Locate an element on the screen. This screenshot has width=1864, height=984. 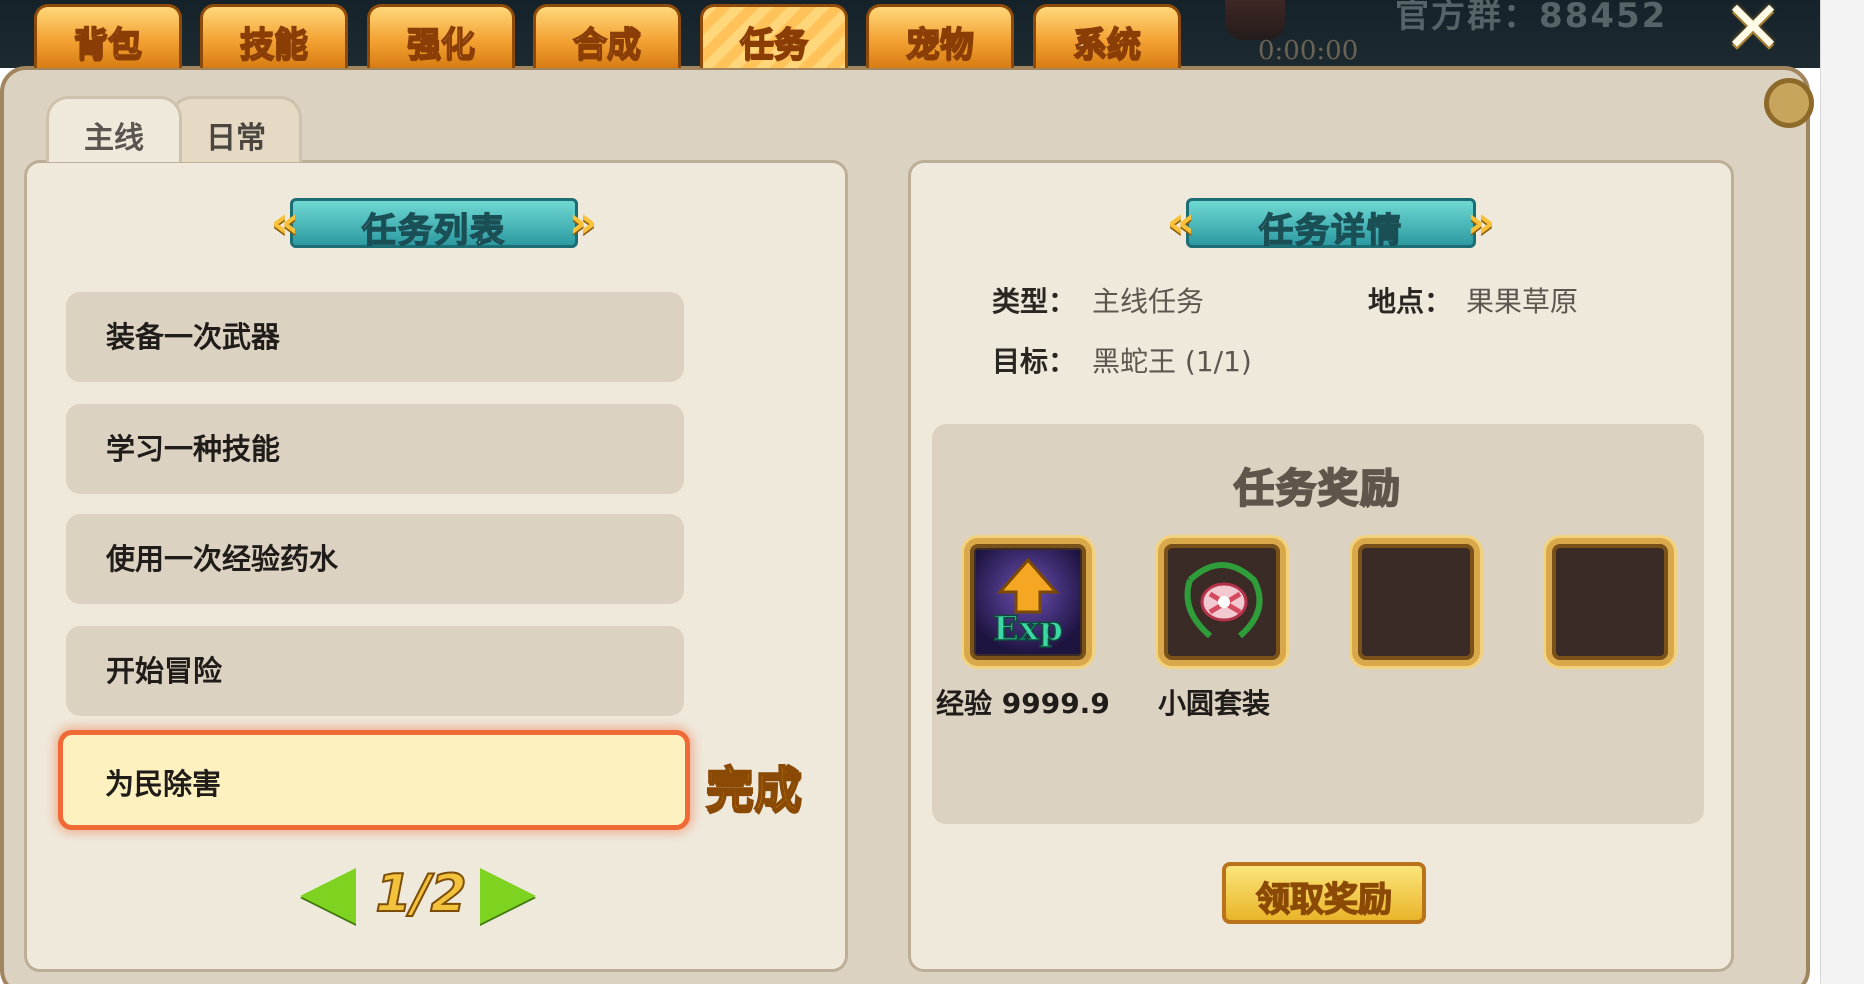
page-indicator: 1/2 is located at coordinates (420, 894).